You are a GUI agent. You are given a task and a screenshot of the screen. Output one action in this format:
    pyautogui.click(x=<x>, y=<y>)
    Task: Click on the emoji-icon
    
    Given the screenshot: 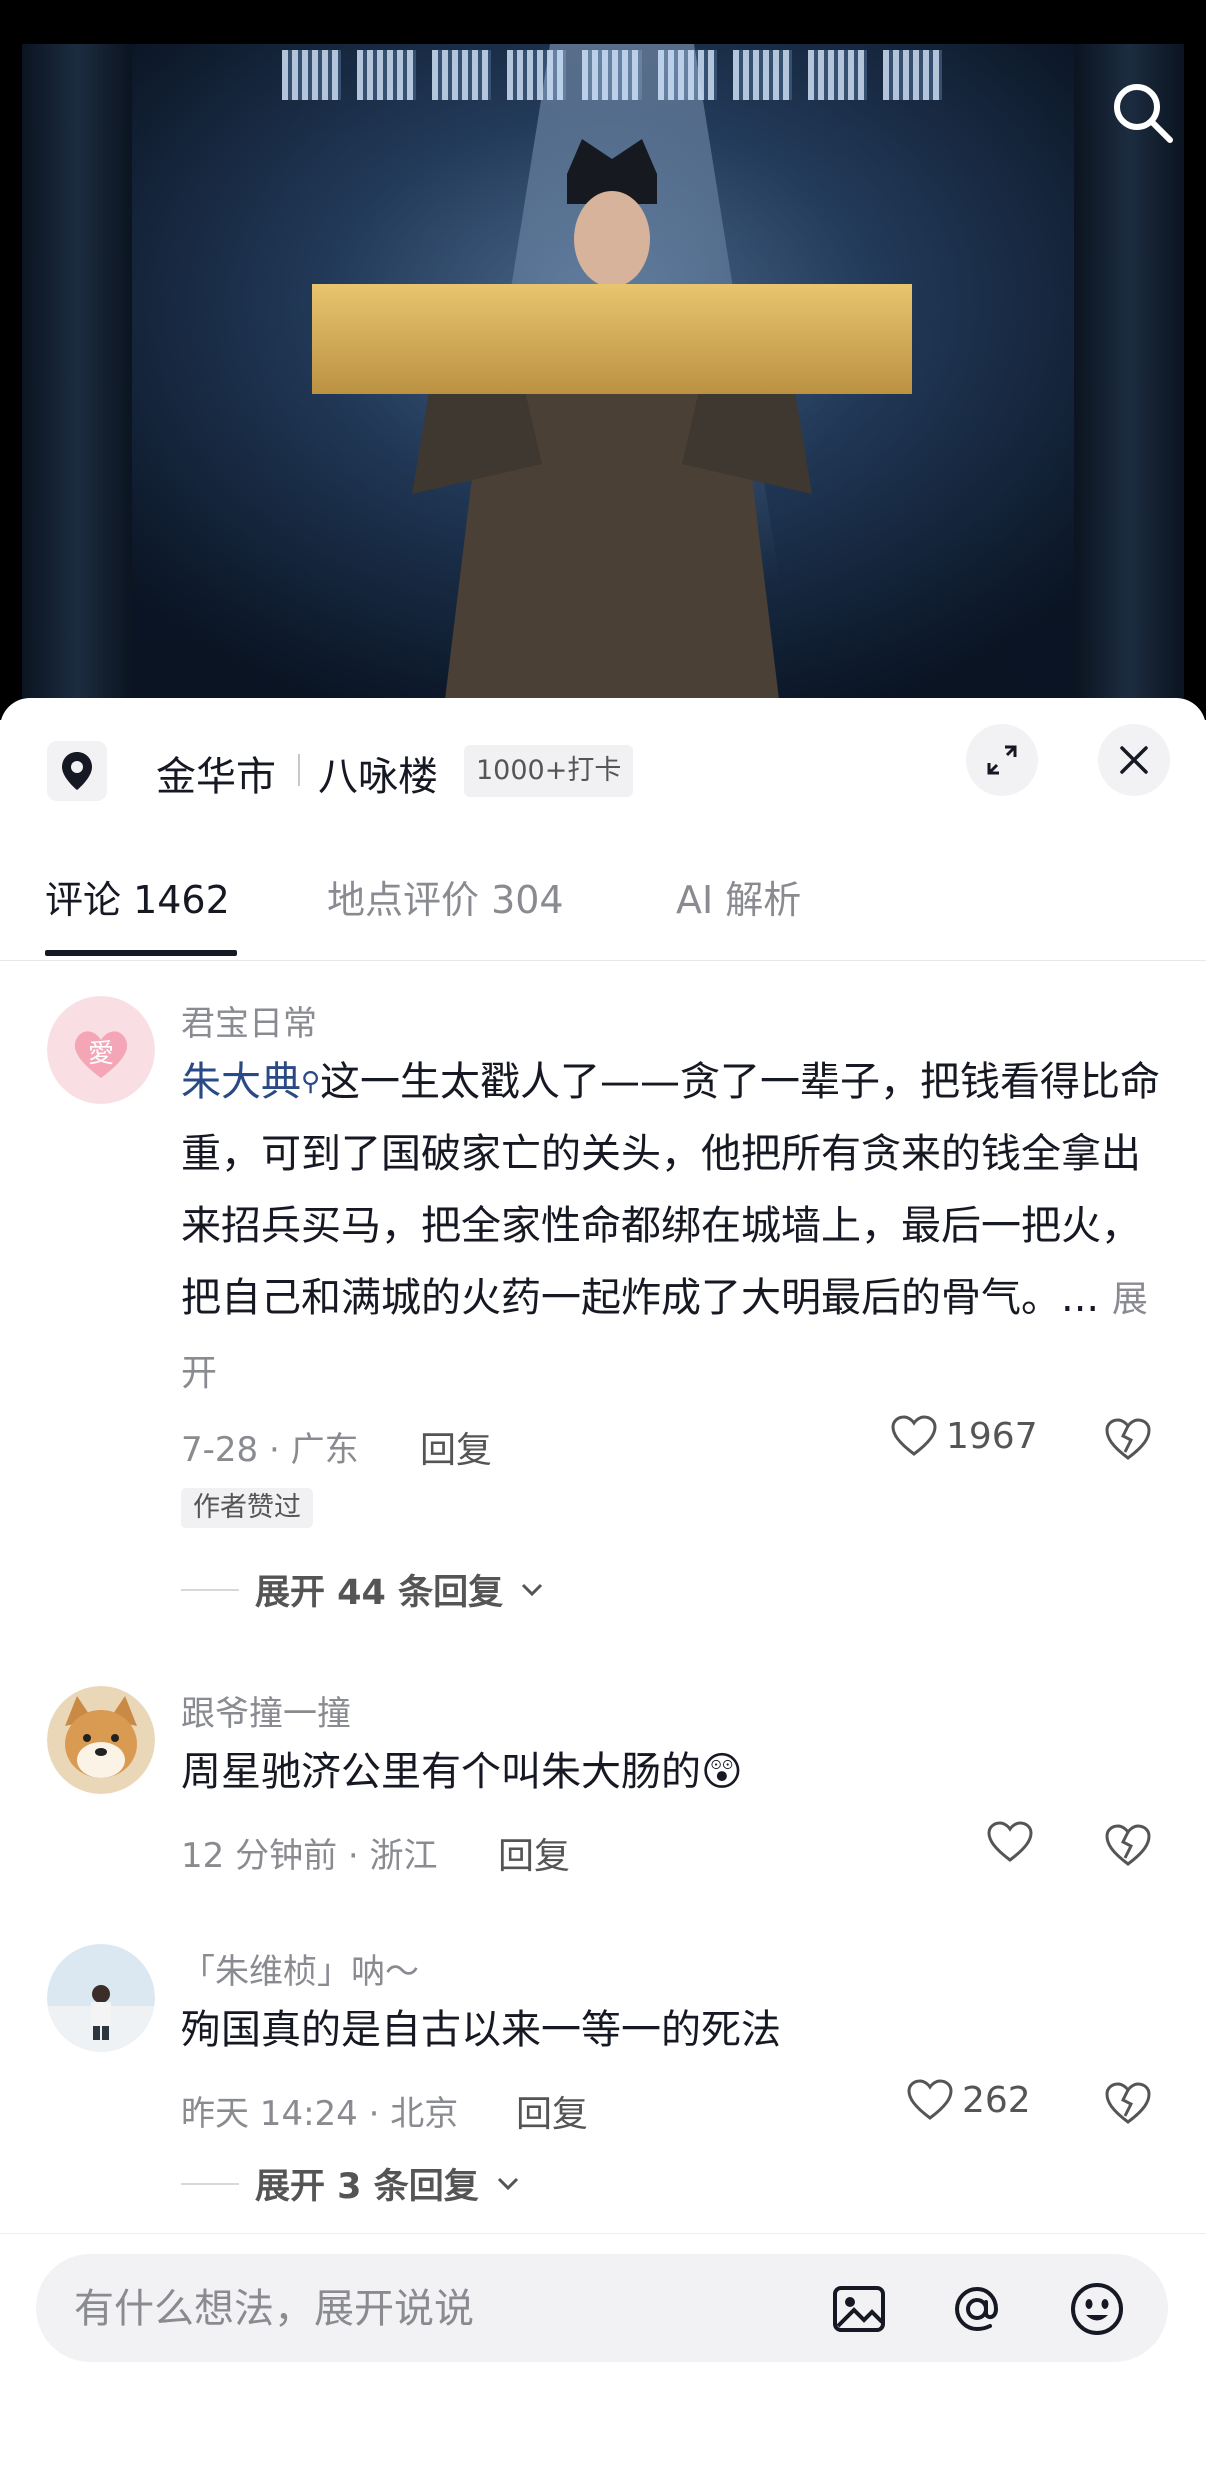 What is the action you would take?
    pyautogui.click(x=1097, y=2309)
    